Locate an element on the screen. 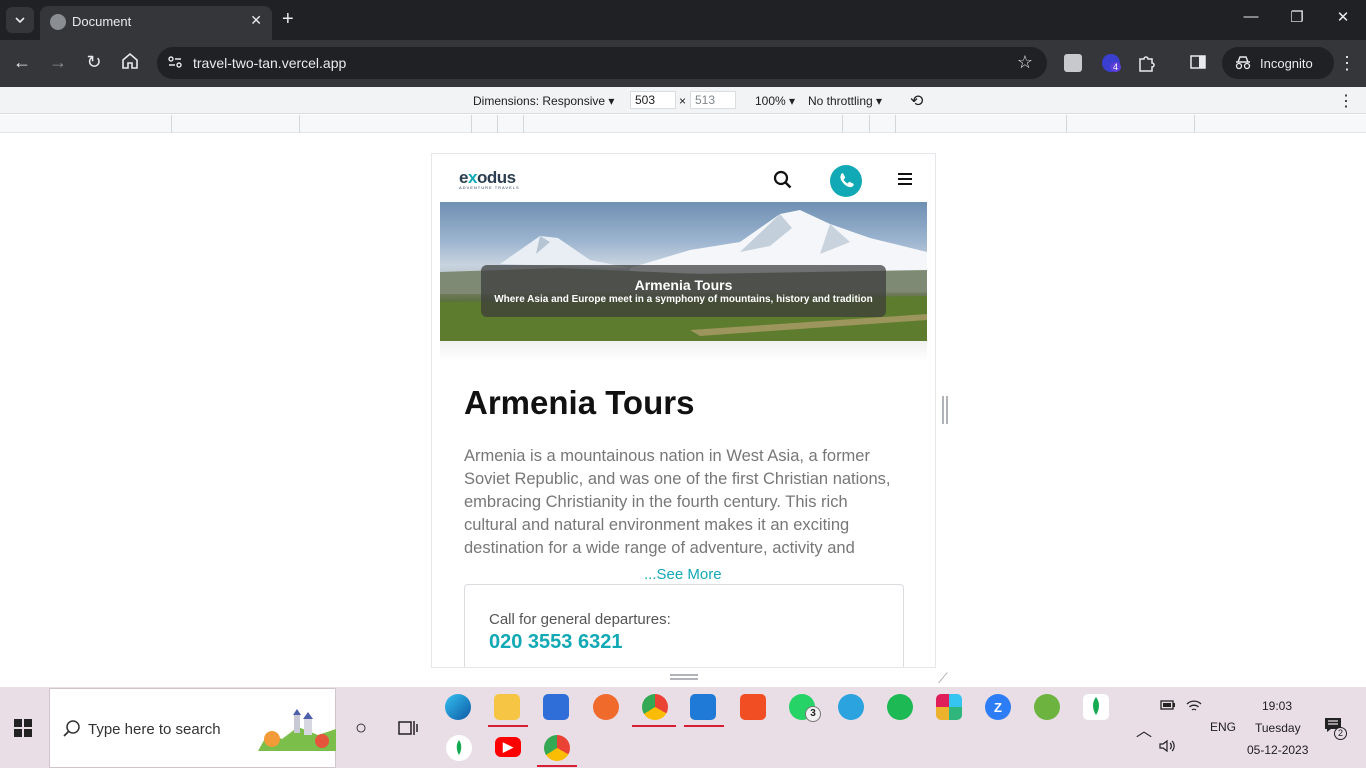 The height and width of the screenshot is (768, 1366). width-input: 503 is located at coordinates (653, 100).